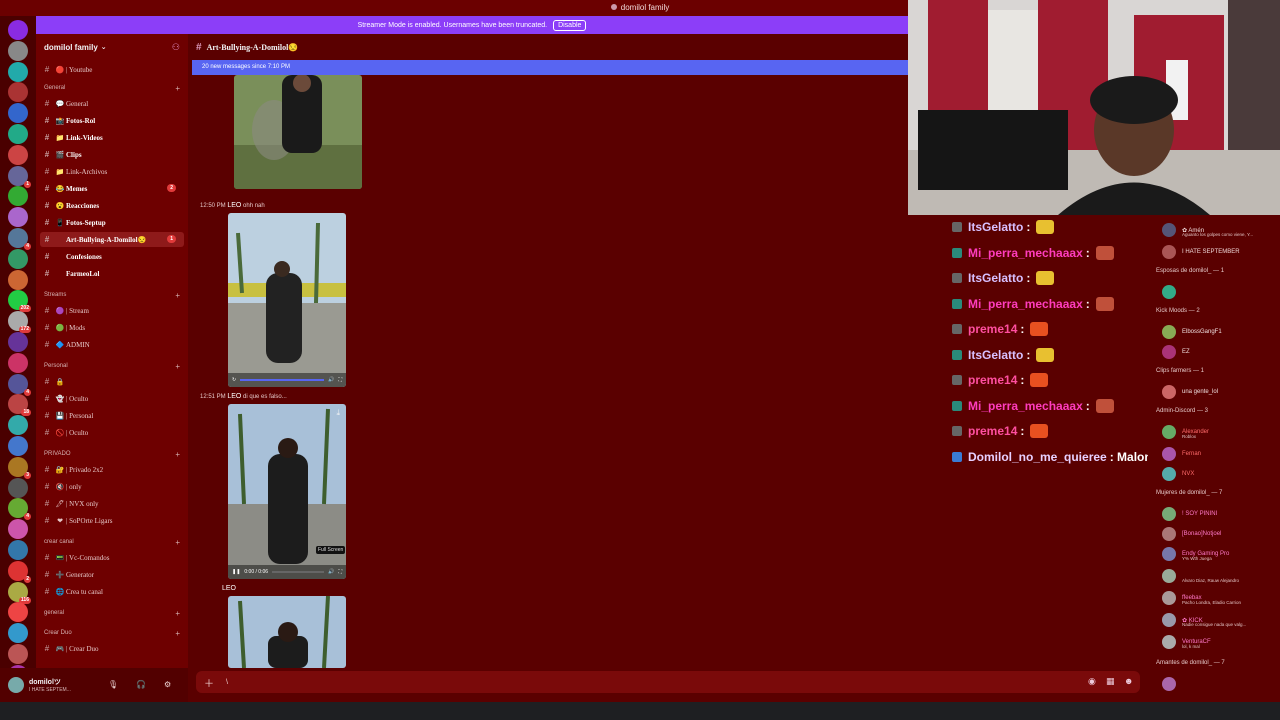 The width and height of the screenshot is (1280, 720). What do you see at coordinates (1221, 554) in the screenshot?
I see `member-item: Endy Gaming Pro Y% Wth Juega` at bounding box center [1221, 554].